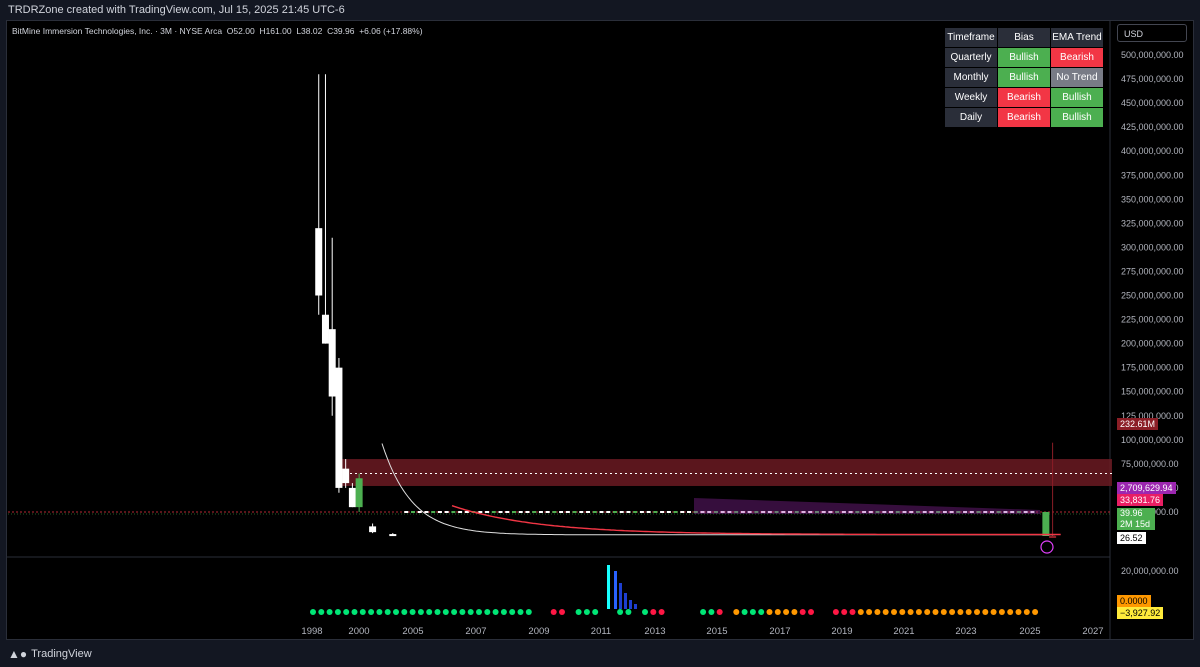 This screenshot has width=1200, height=667. Describe the element at coordinates (903, 631) in the screenshot. I see `x-tick-label: 2021` at that location.